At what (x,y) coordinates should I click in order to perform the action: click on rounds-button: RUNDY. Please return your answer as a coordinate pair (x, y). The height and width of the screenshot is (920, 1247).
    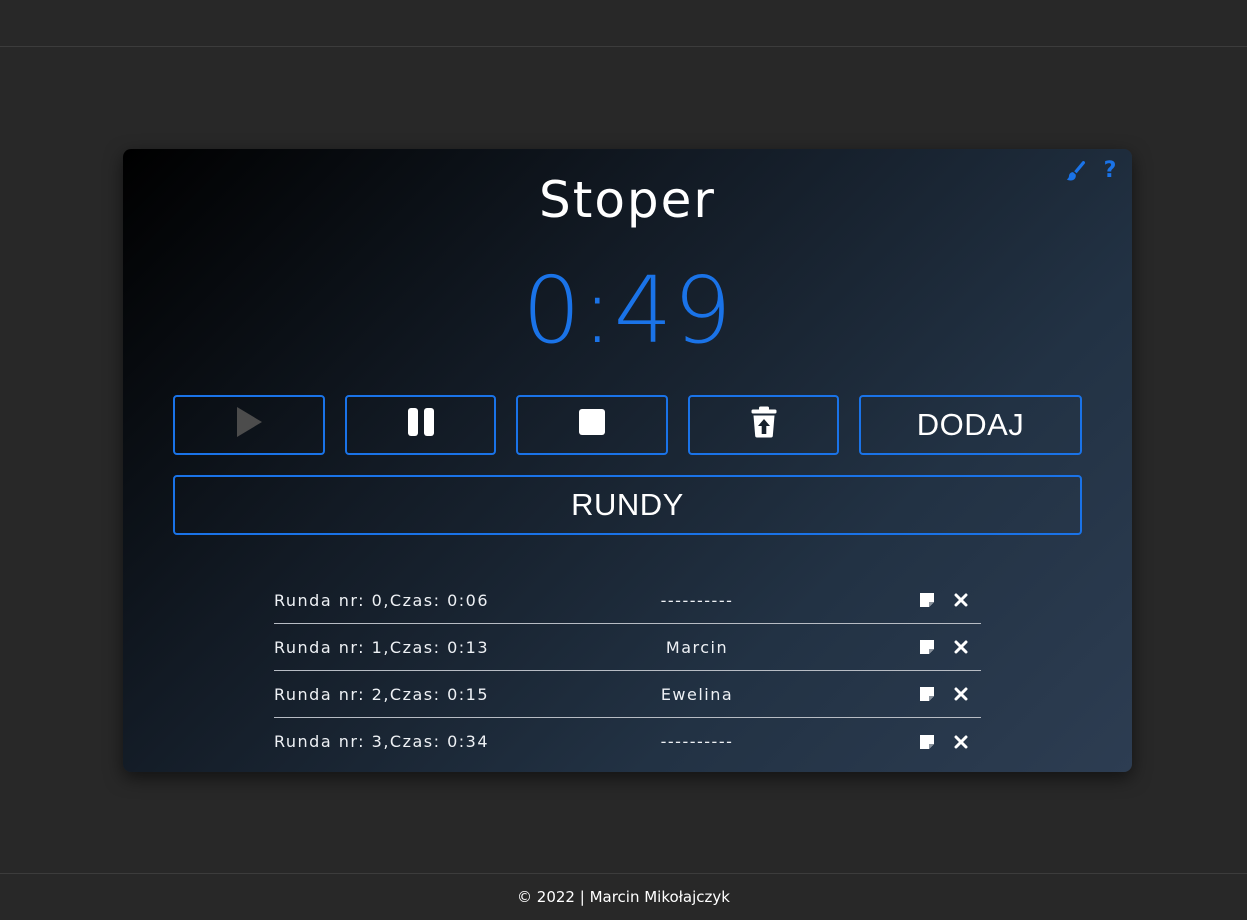
    Looking at the image, I should click on (627, 505).